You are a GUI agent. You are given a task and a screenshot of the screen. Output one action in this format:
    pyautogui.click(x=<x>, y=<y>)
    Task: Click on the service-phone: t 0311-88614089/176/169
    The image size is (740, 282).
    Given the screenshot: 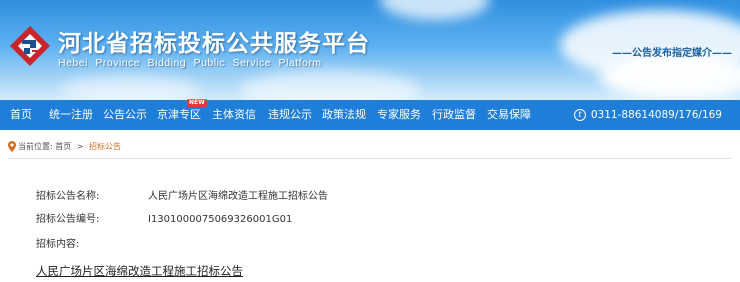 What is the action you would take?
    pyautogui.click(x=647, y=115)
    